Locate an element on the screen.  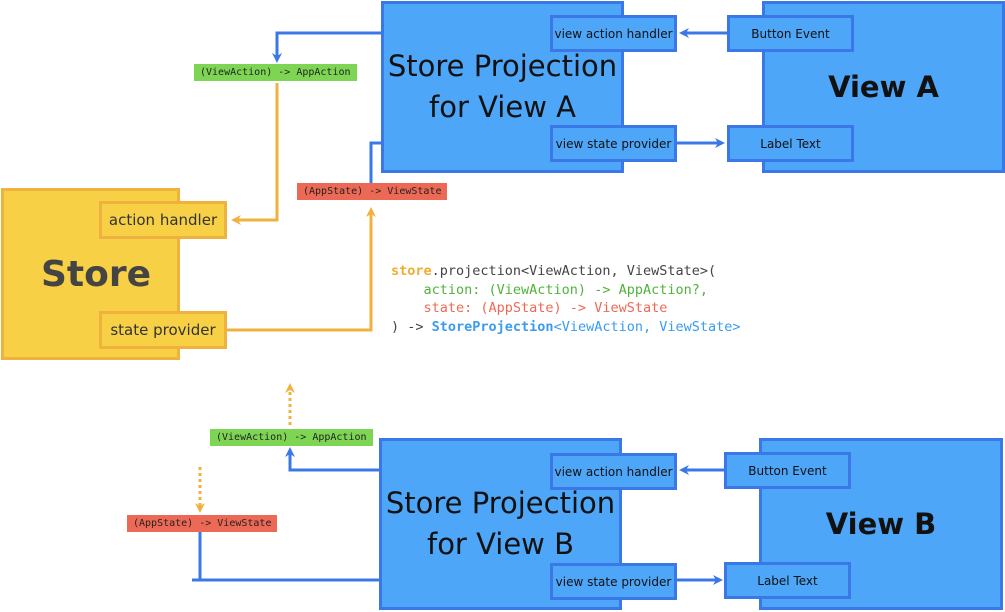
store-action-handler-label: action handler is located at coordinates (163, 220).